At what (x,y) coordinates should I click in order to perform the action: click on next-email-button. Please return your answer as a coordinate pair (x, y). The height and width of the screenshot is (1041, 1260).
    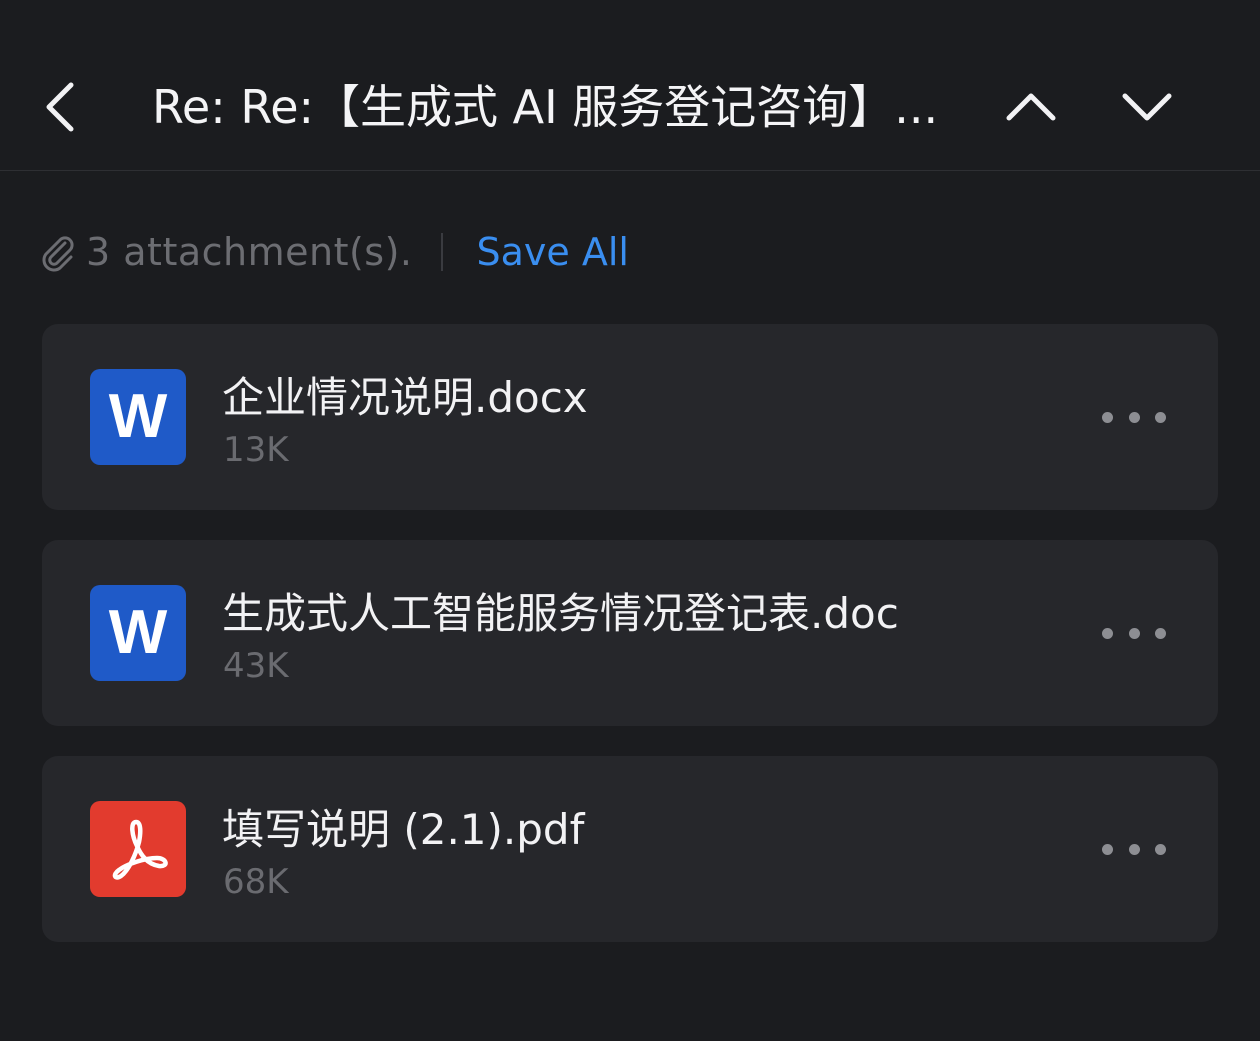
    Looking at the image, I should click on (1147, 107).